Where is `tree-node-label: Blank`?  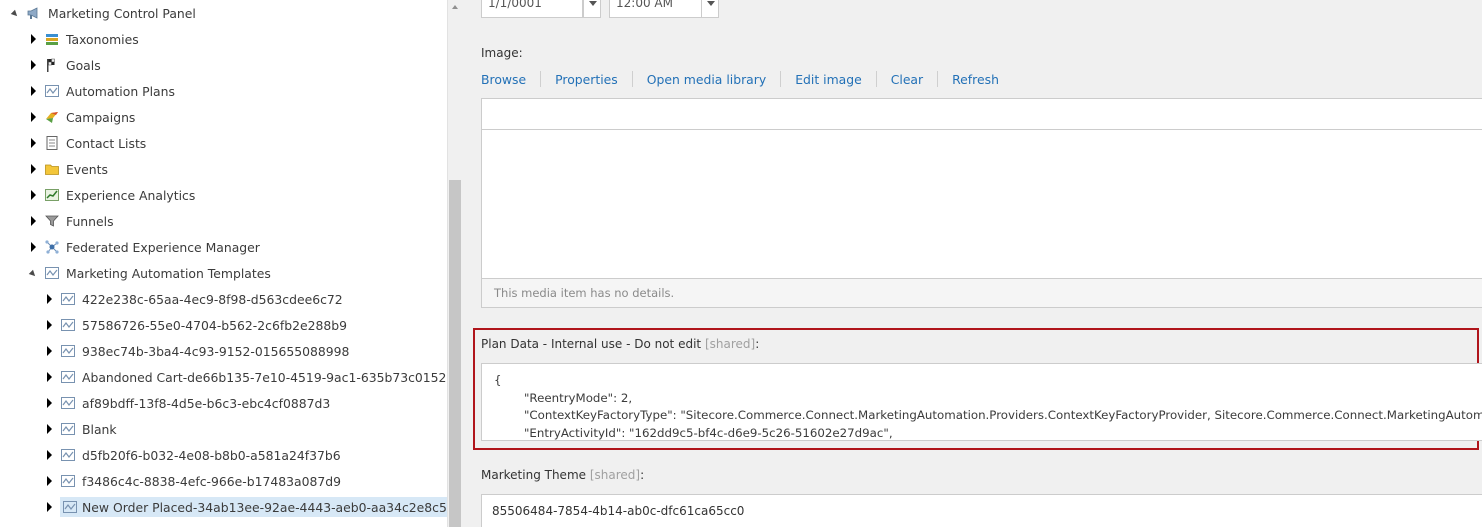 tree-node-label: Blank is located at coordinates (99, 429).